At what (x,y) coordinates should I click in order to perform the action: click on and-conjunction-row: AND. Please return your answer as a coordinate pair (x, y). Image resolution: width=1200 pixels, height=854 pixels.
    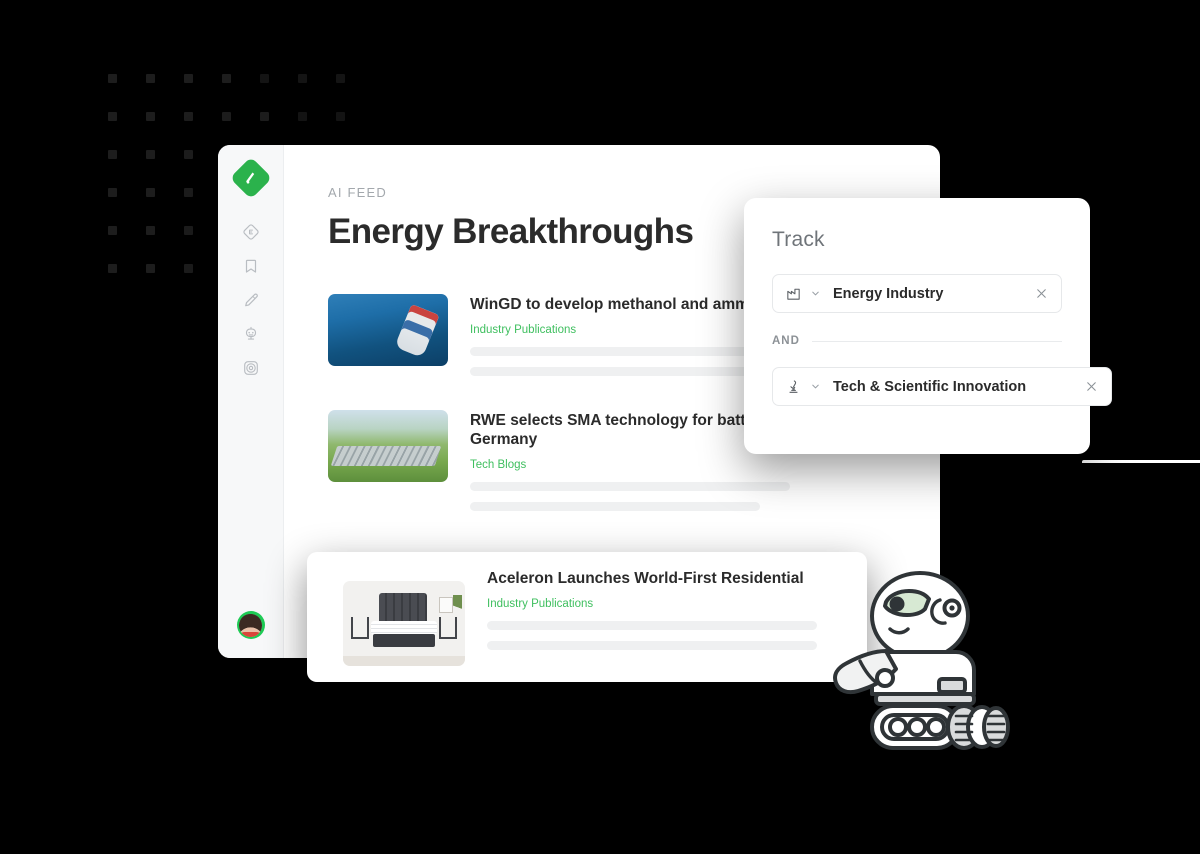
    Looking at the image, I should click on (917, 341).